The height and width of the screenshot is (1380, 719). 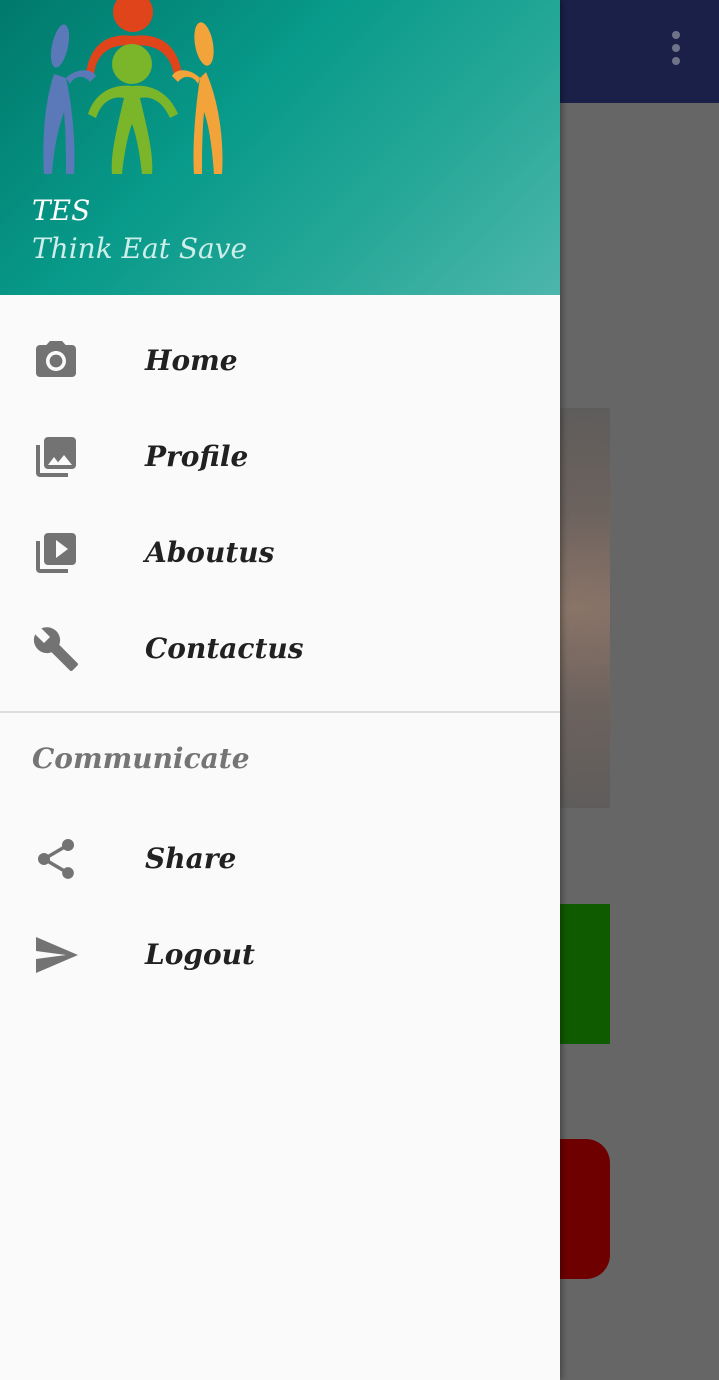 What do you see at coordinates (280, 359) in the screenshot?
I see `menu-item-home: Home` at bounding box center [280, 359].